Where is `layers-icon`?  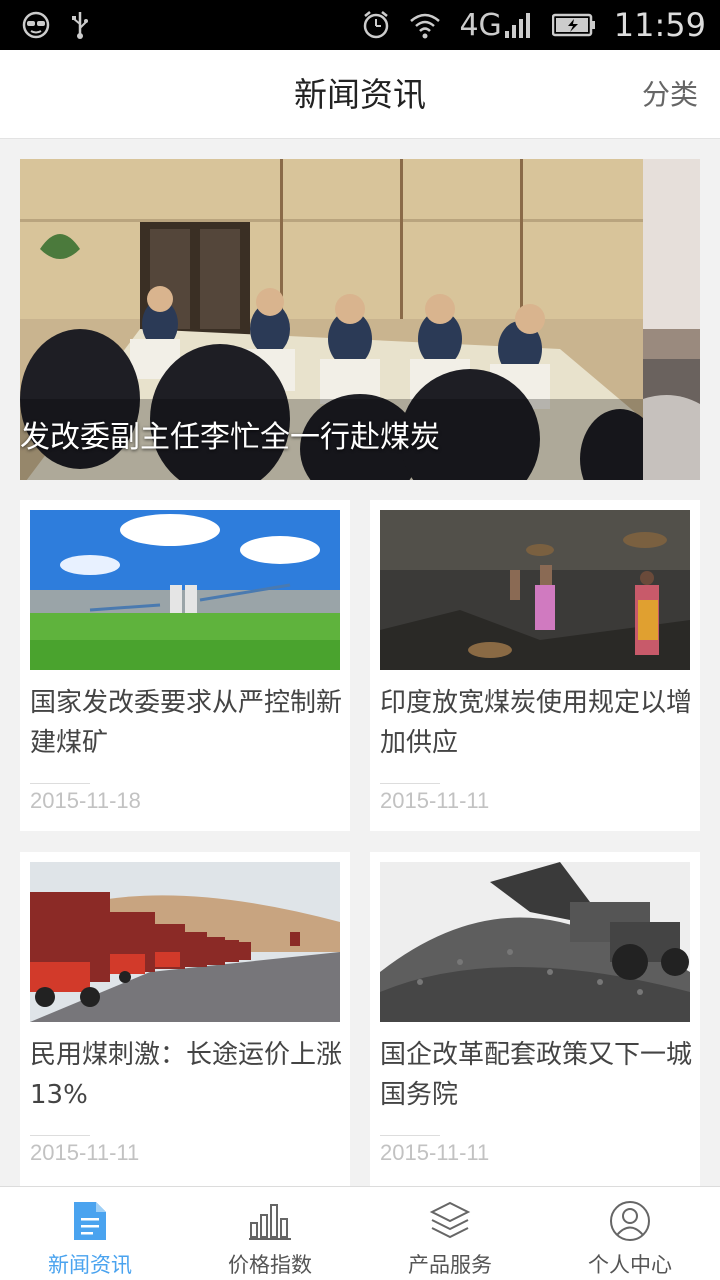
layers-icon is located at coordinates (450, 1221).